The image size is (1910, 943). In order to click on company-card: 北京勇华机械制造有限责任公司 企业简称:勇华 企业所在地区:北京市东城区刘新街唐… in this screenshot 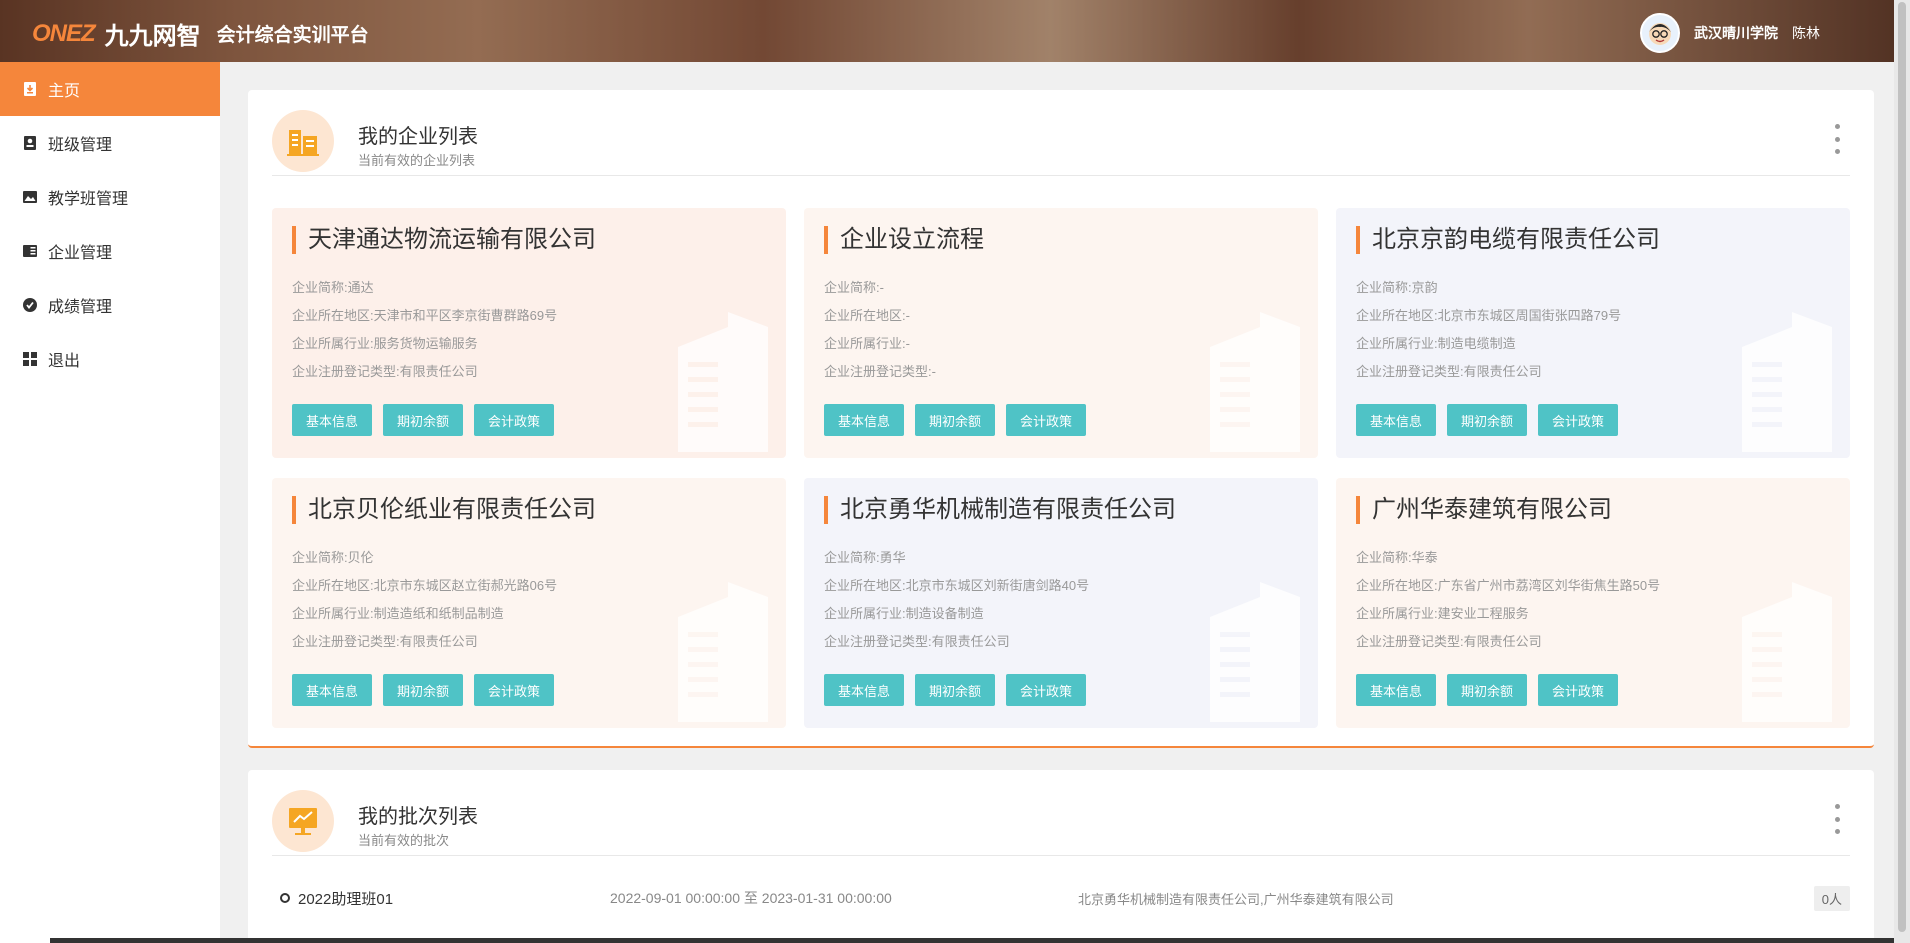, I will do `click(1061, 603)`.